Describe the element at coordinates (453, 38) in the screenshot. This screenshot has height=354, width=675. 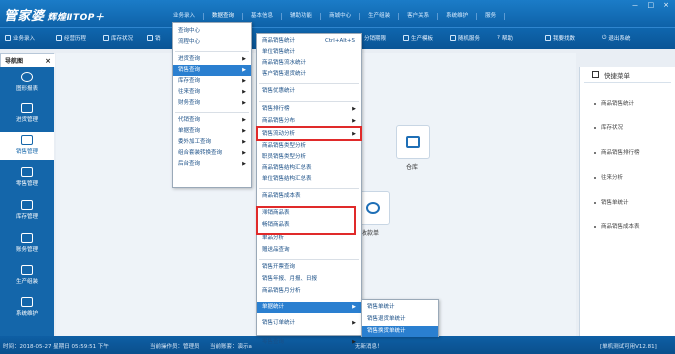
I see `service-icon` at that location.